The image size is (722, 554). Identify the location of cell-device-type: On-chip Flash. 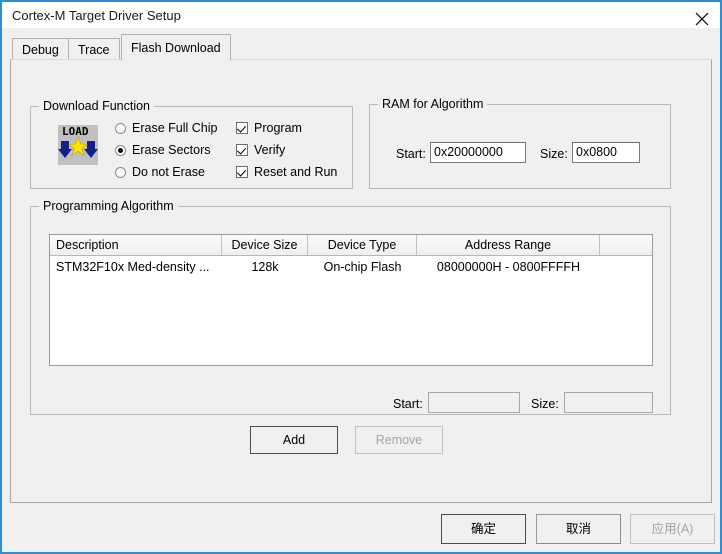
(362, 267).